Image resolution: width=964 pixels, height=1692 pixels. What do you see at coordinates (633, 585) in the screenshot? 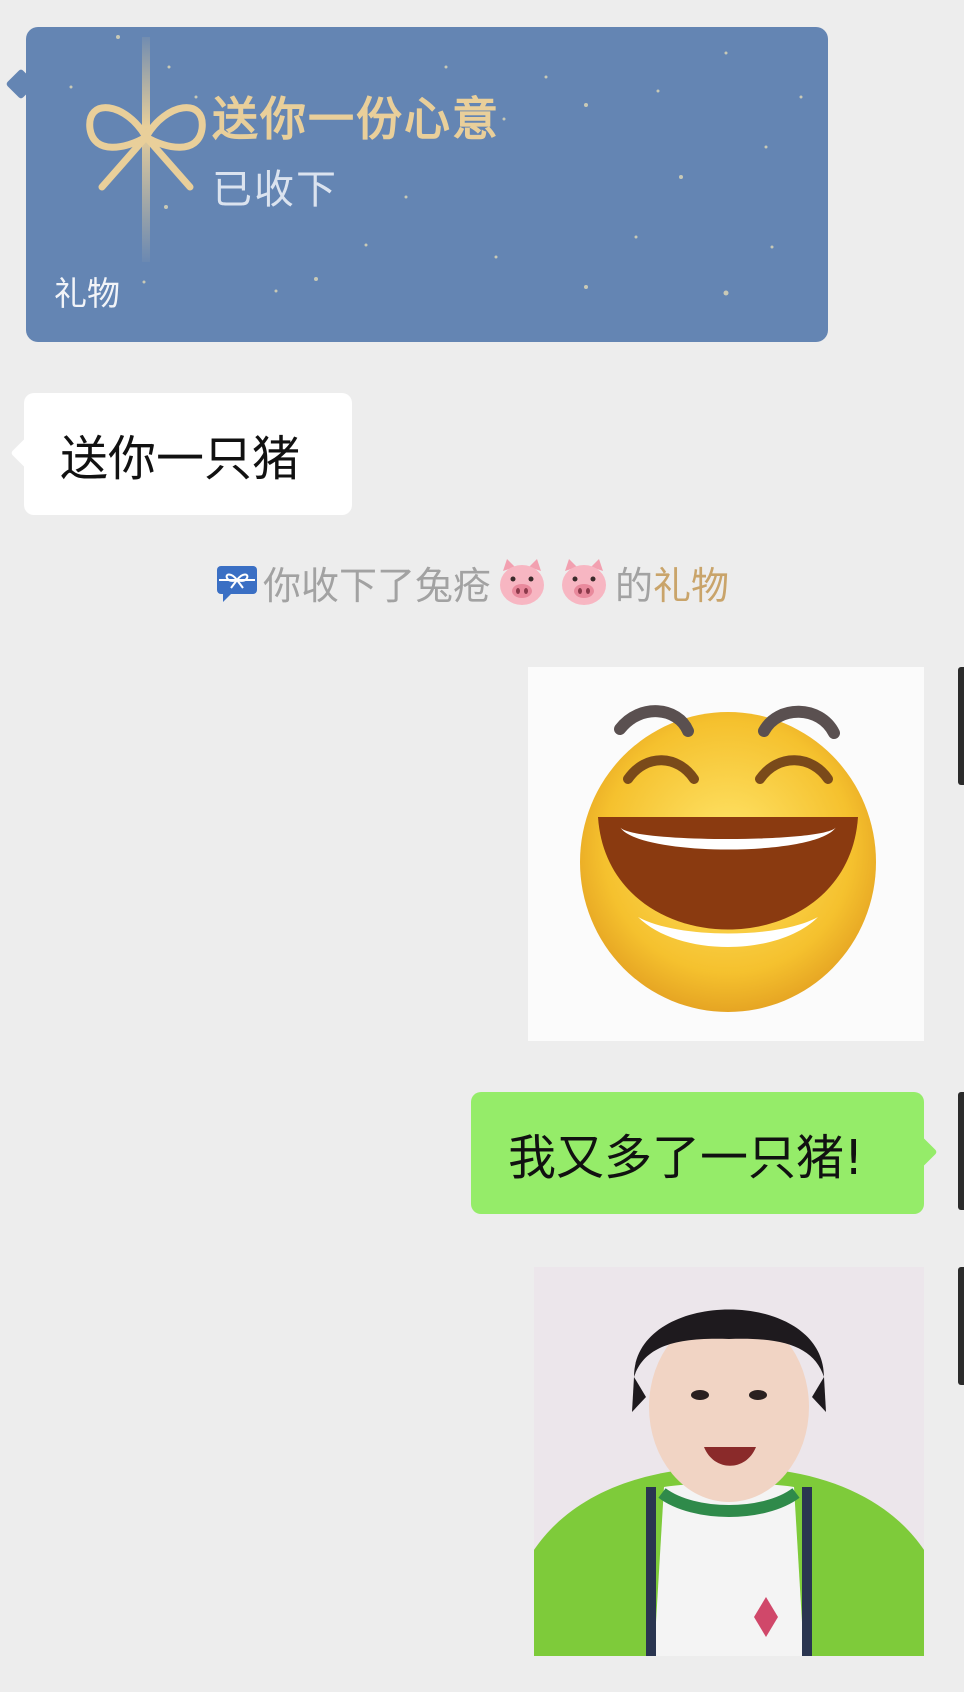
I see `notice-middle: 的` at bounding box center [633, 585].